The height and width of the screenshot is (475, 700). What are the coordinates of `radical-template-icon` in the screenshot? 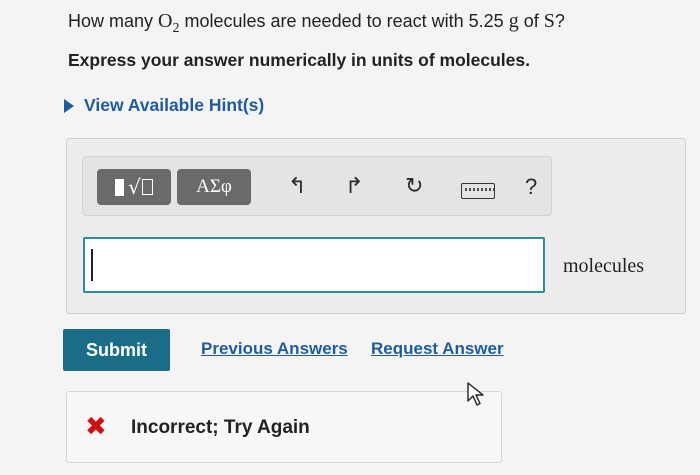 It's located at (120, 187).